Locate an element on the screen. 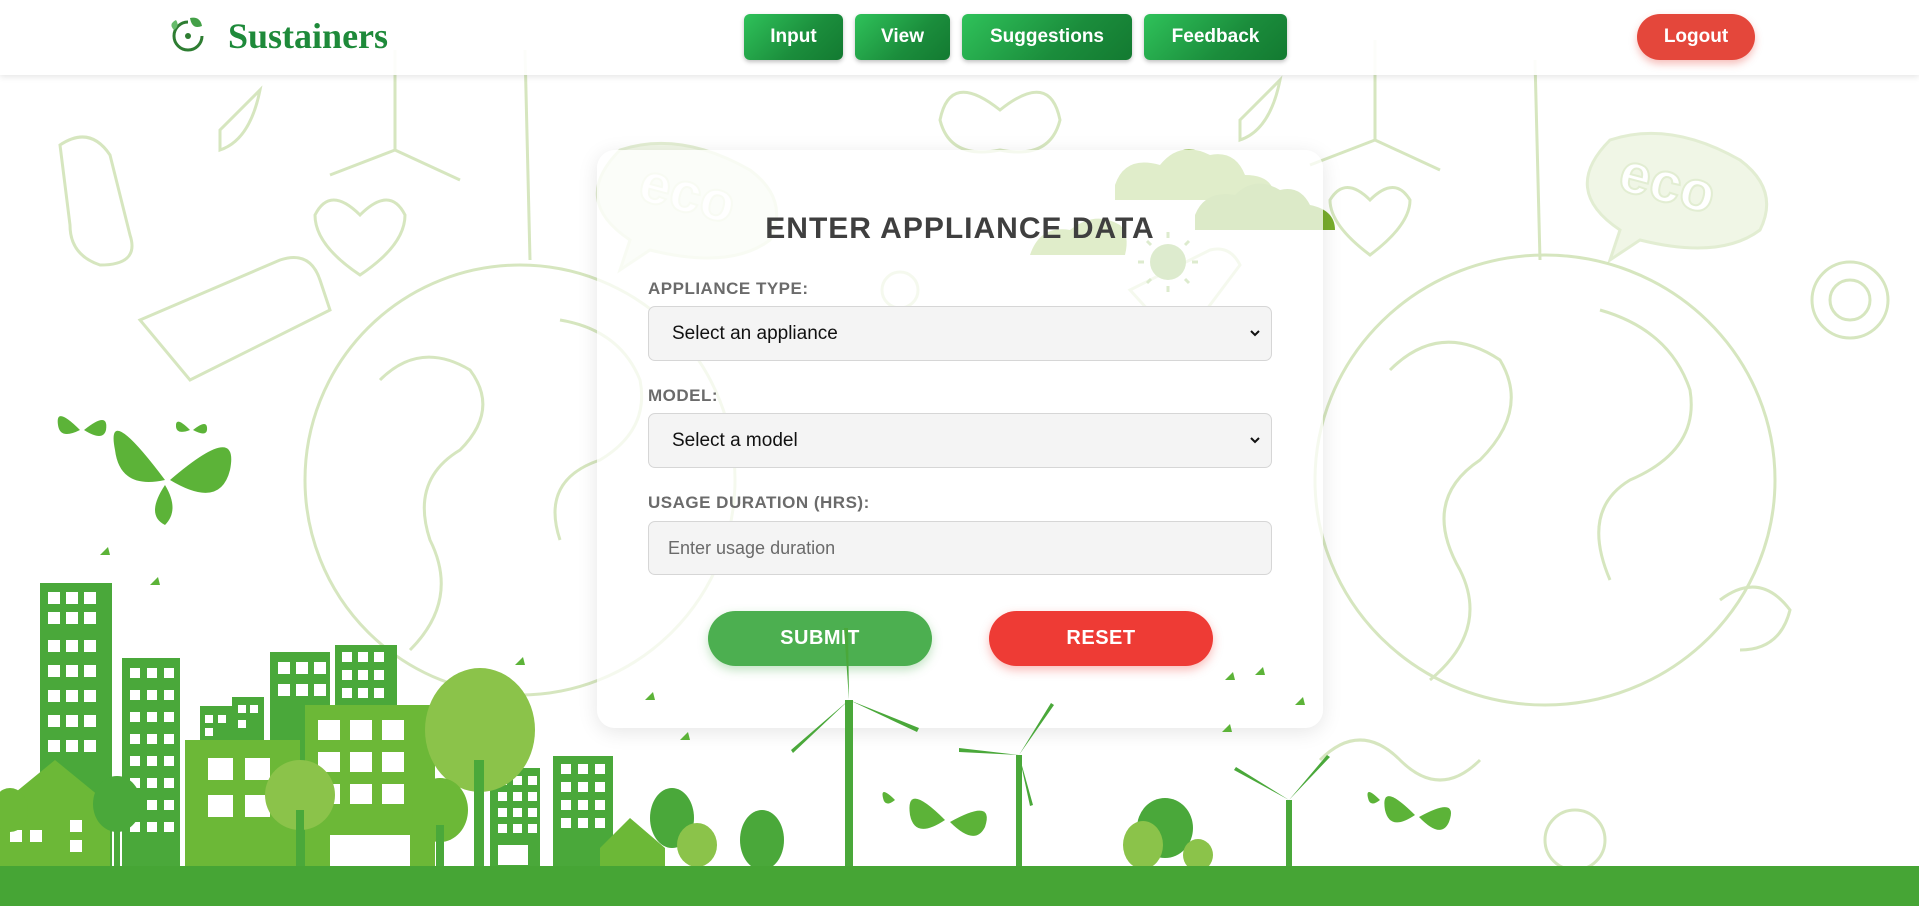 The height and width of the screenshot is (906, 1919). brand-name: Sustainers is located at coordinates (308, 36).